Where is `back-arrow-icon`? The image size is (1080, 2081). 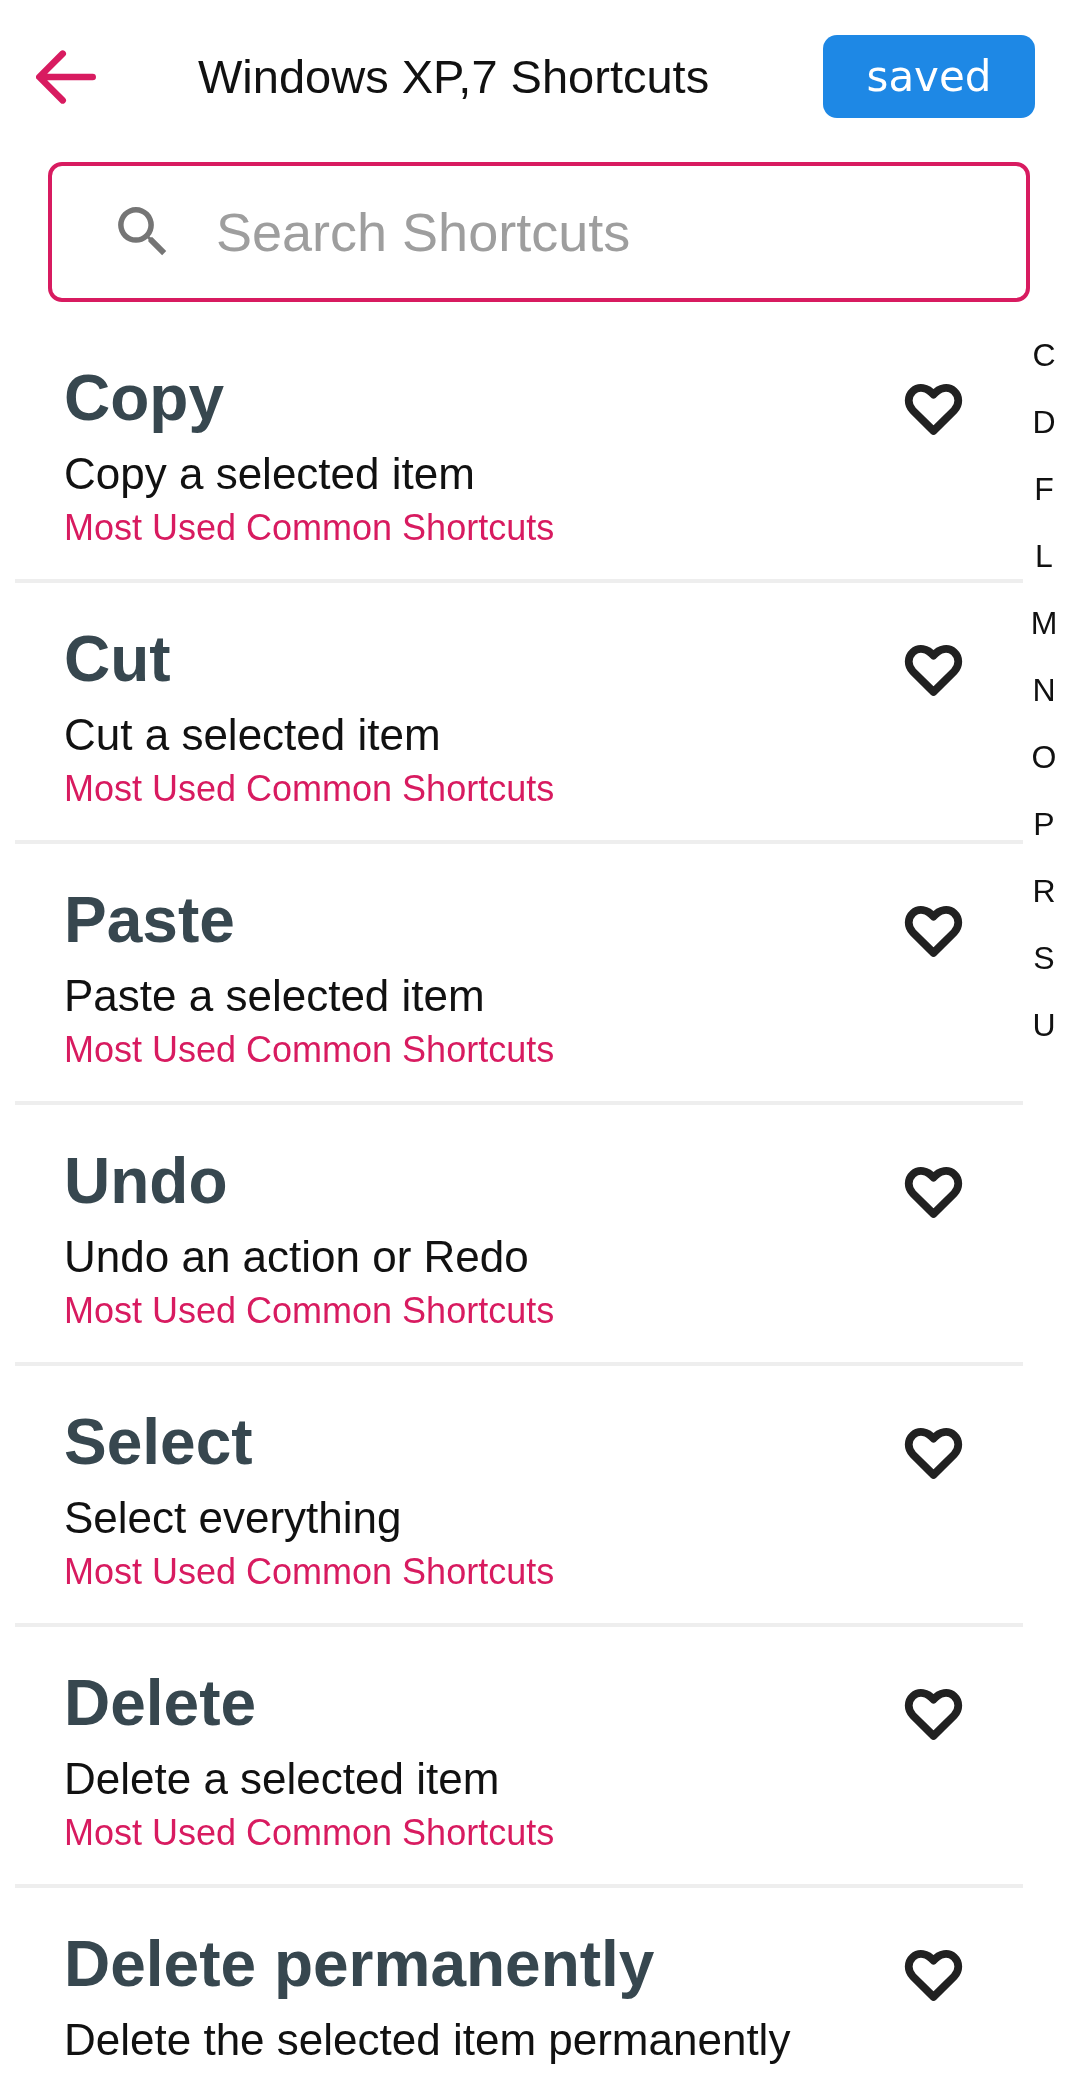
back-arrow-icon is located at coordinates (66, 76).